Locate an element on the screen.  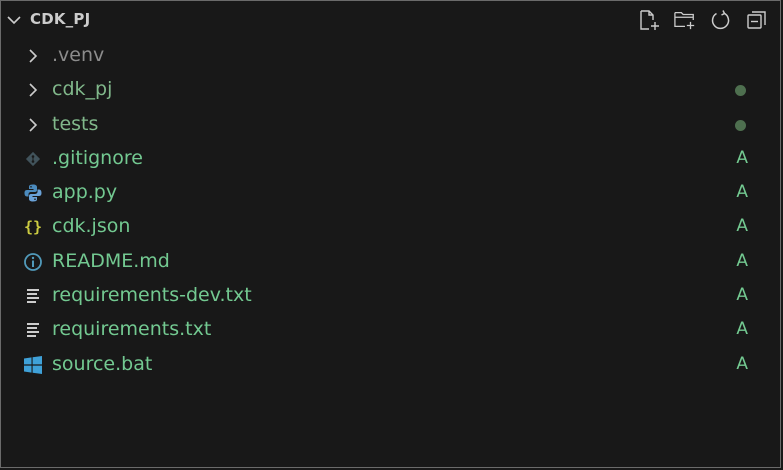
tree-item-cdk-pj: cdk_pj is located at coordinates (390, 89).